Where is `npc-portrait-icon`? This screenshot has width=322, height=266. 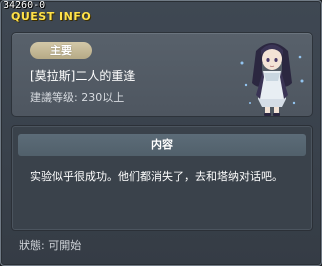
npc-portrait-icon is located at coordinates (272, 75).